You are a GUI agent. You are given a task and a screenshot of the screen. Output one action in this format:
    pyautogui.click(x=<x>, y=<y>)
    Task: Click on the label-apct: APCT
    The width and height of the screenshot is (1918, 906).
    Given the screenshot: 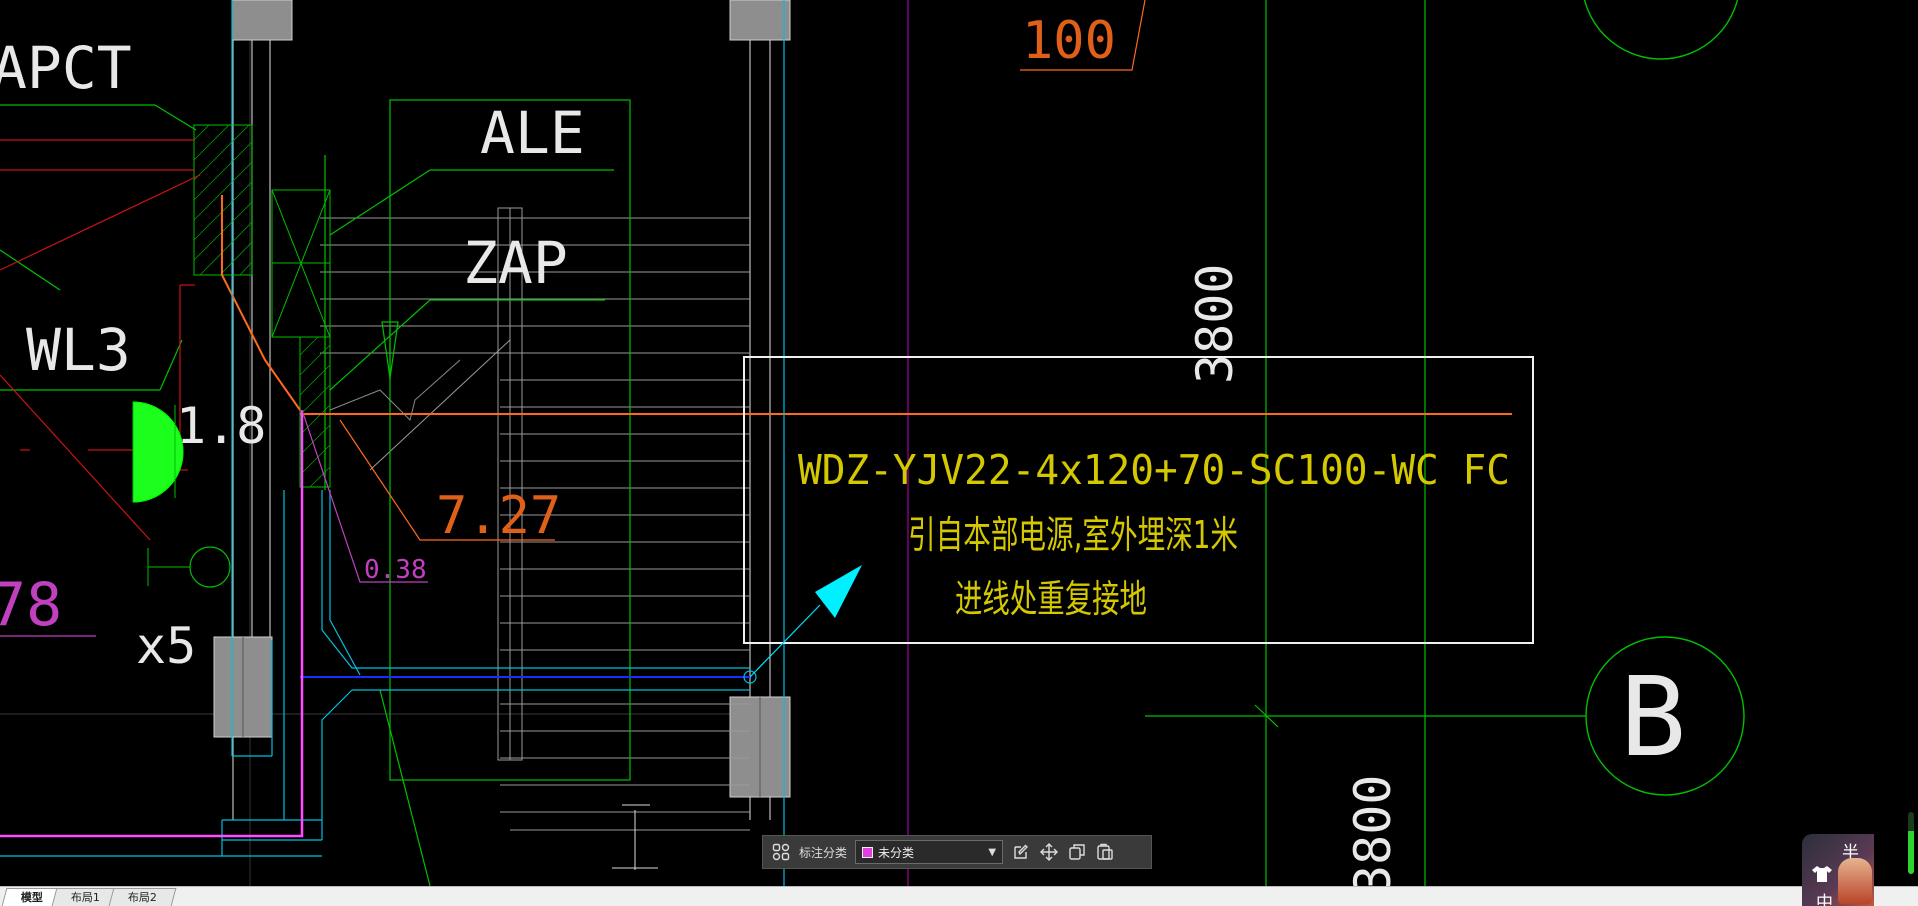 What is the action you would take?
    pyautogui.click(x=66, y=68)
    